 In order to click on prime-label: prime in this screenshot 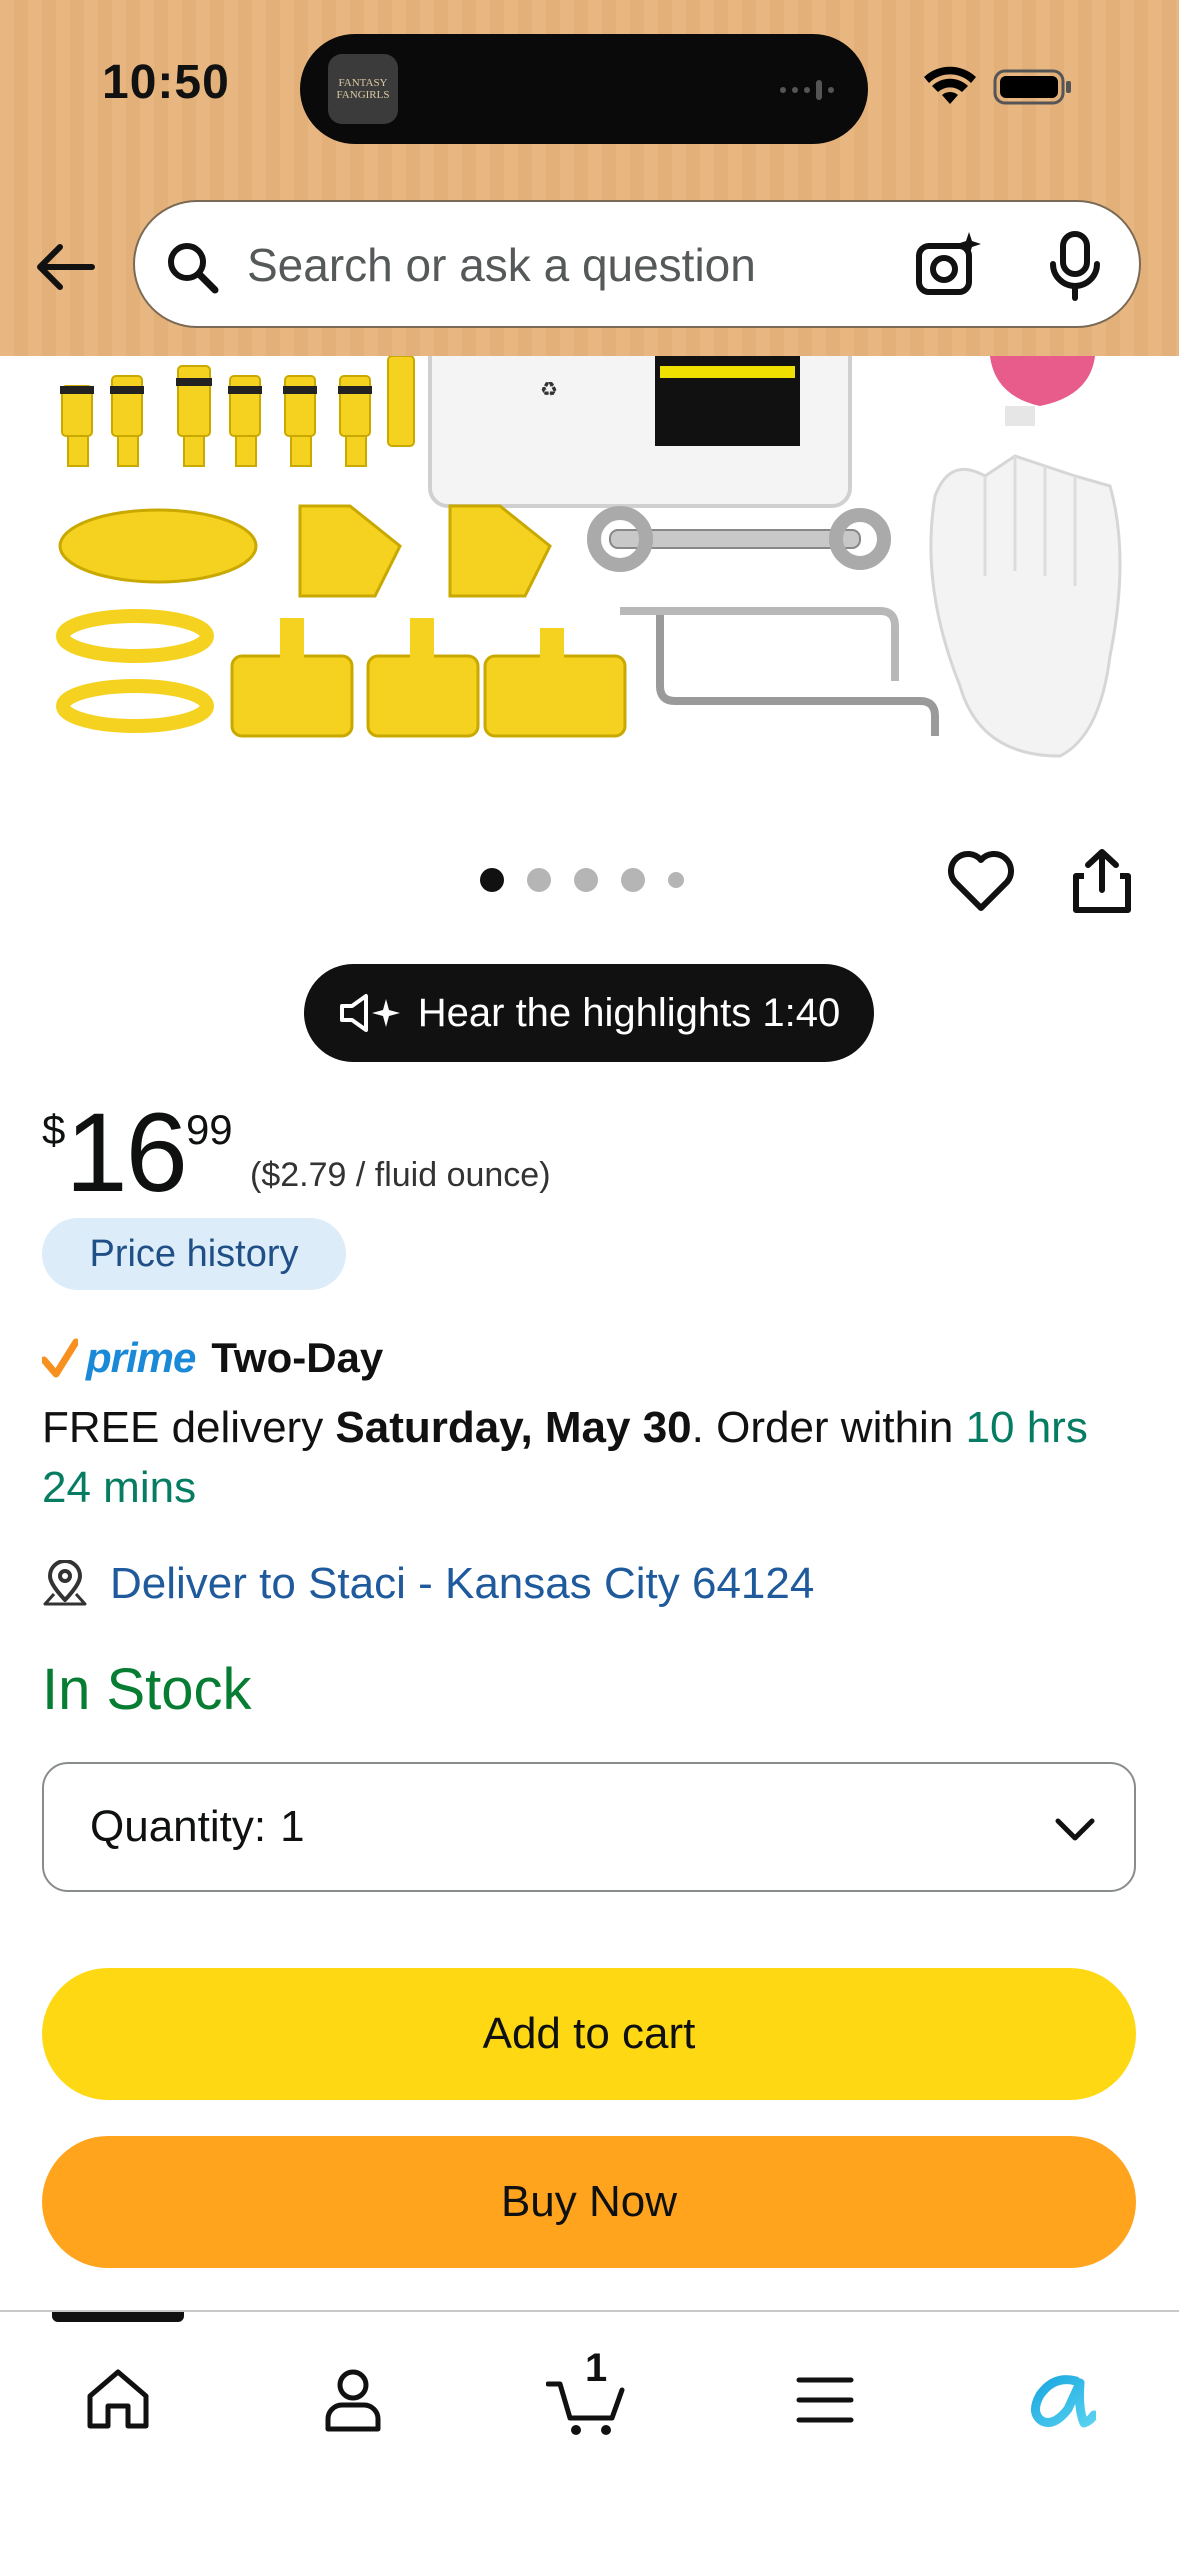, I will do `click(141, 1357)`.